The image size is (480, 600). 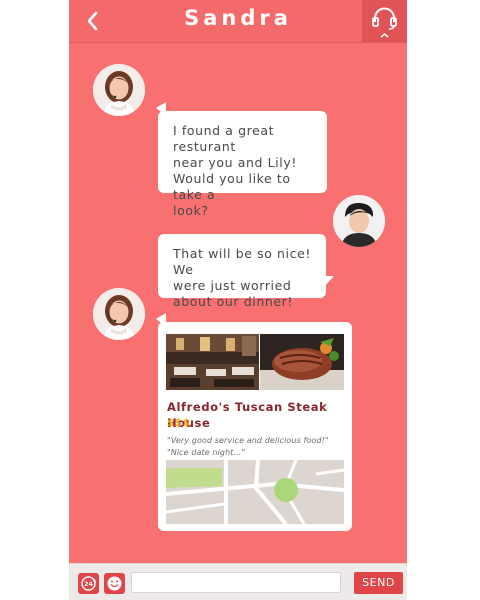 I want to click on message-input, so click(x=236, y=582).